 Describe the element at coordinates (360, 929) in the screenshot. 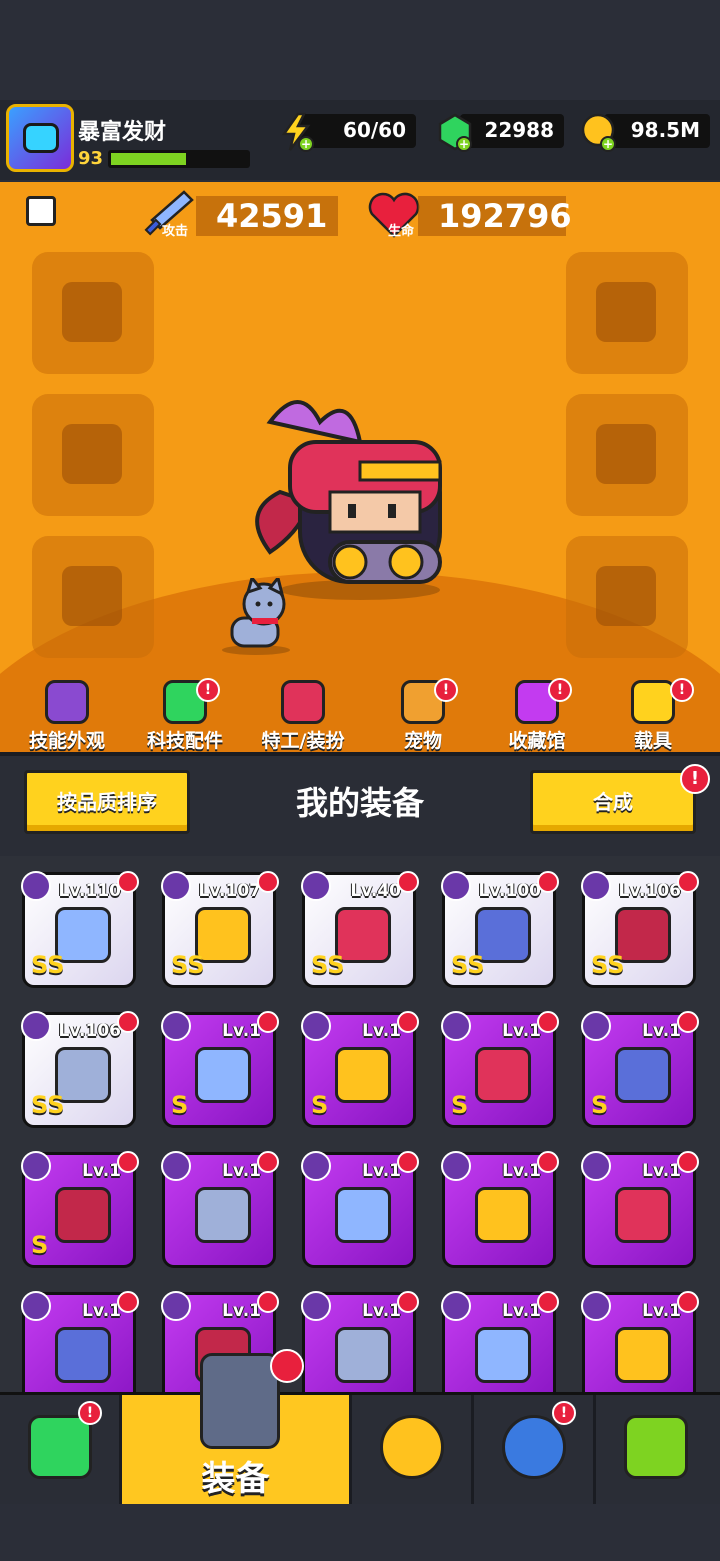

I see `equipment-card: Lv.40 SS` at that location.